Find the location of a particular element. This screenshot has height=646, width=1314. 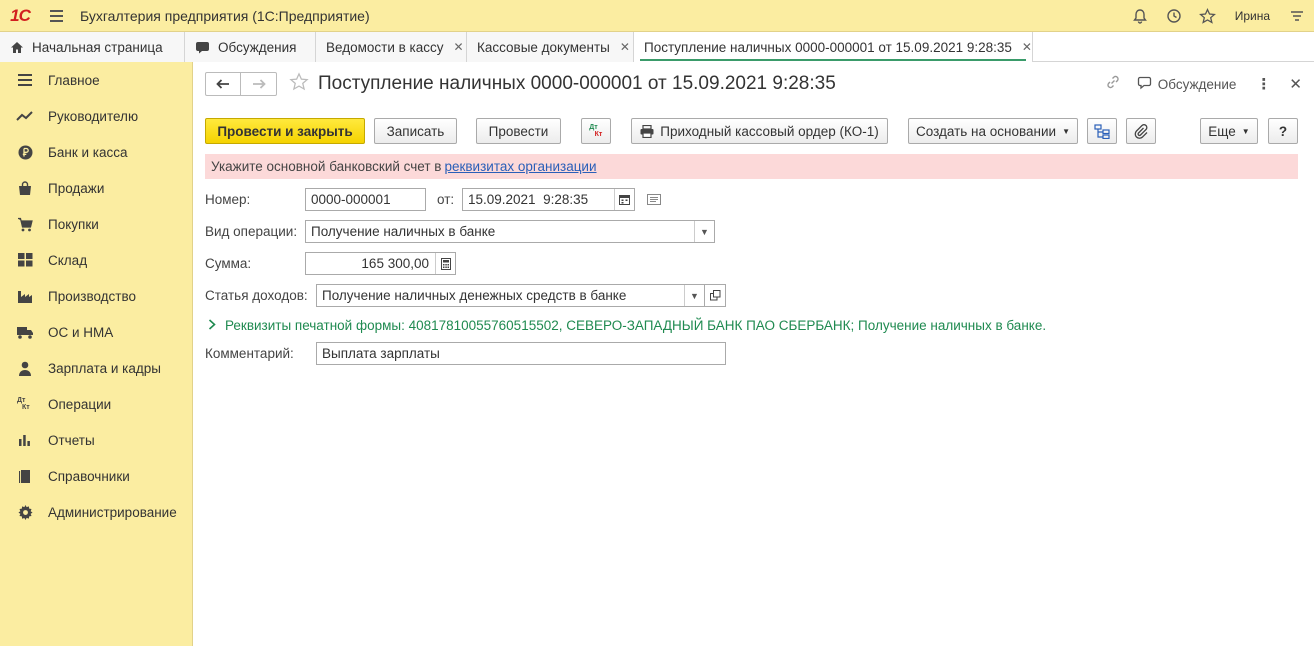

sidebar-item-directories: Справочники is located at coordinates (96, 476).